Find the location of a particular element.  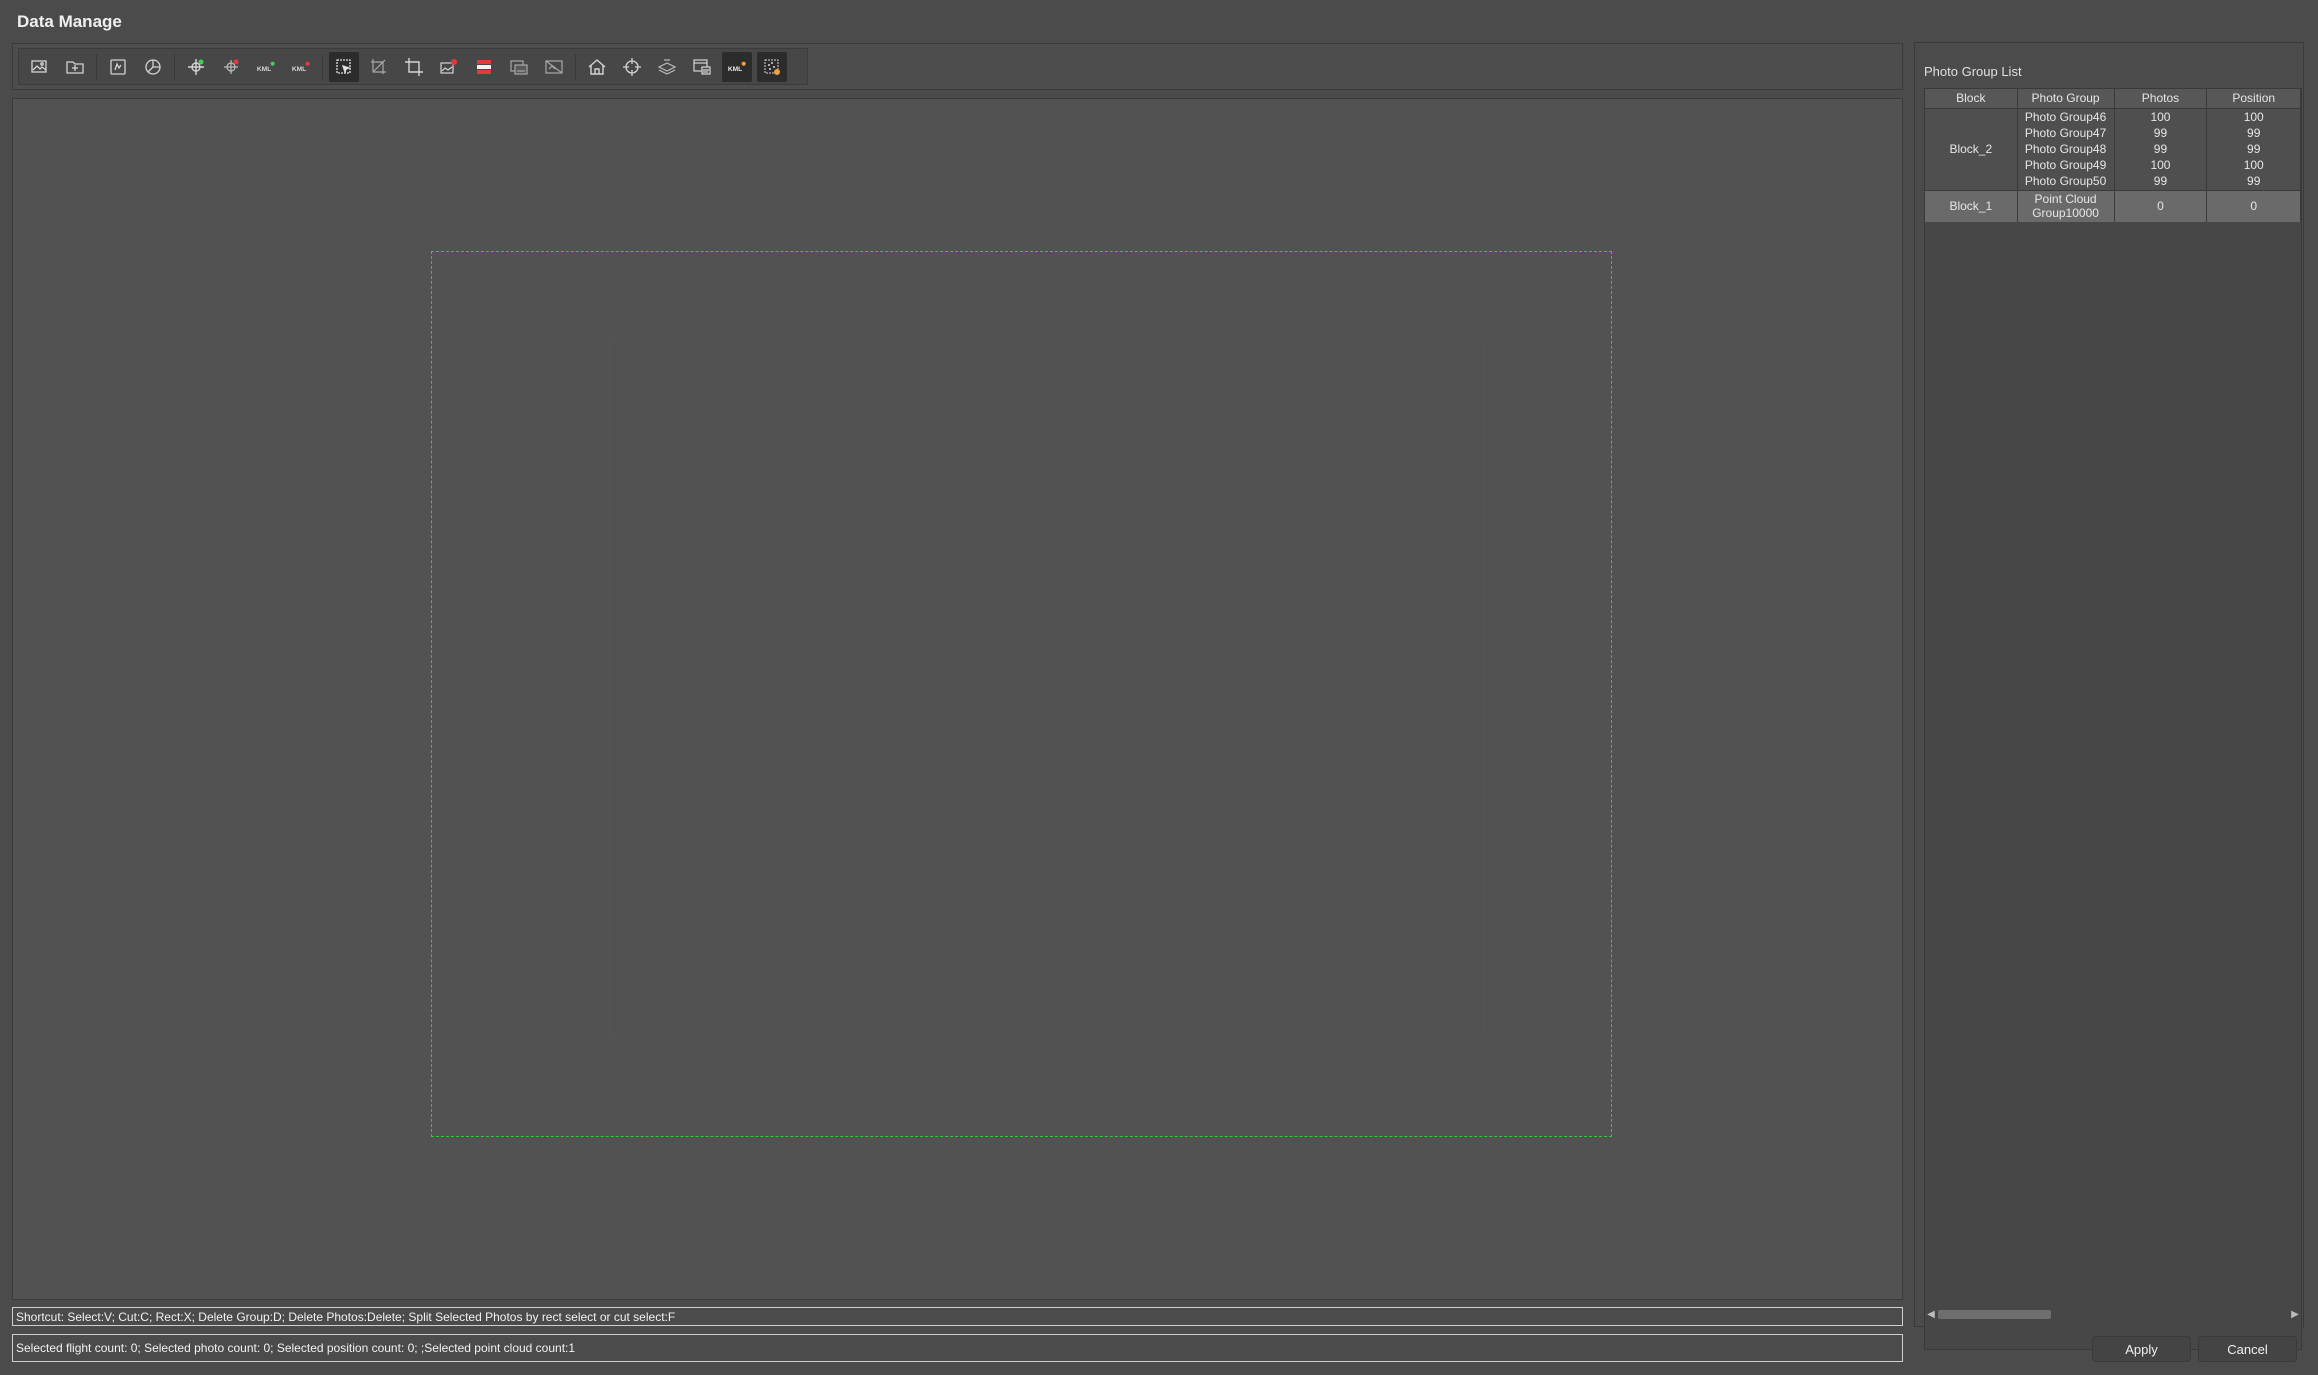

split-photos-icon is located at coordinates (519, 67).